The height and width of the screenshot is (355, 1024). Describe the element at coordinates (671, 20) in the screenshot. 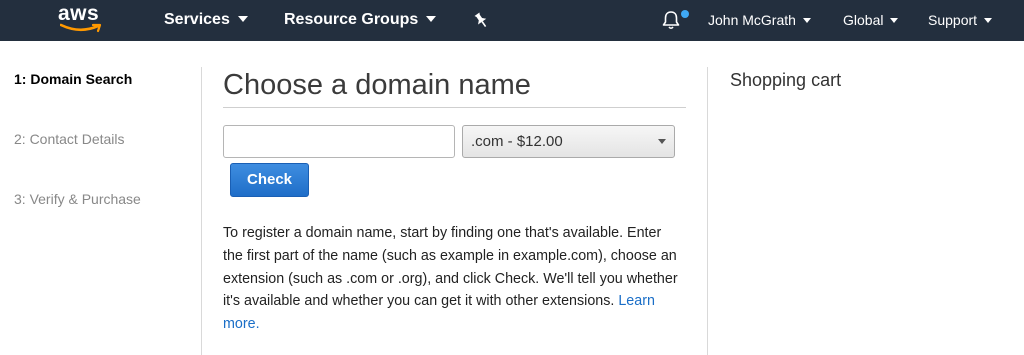

I see `bell-icon` at that location.